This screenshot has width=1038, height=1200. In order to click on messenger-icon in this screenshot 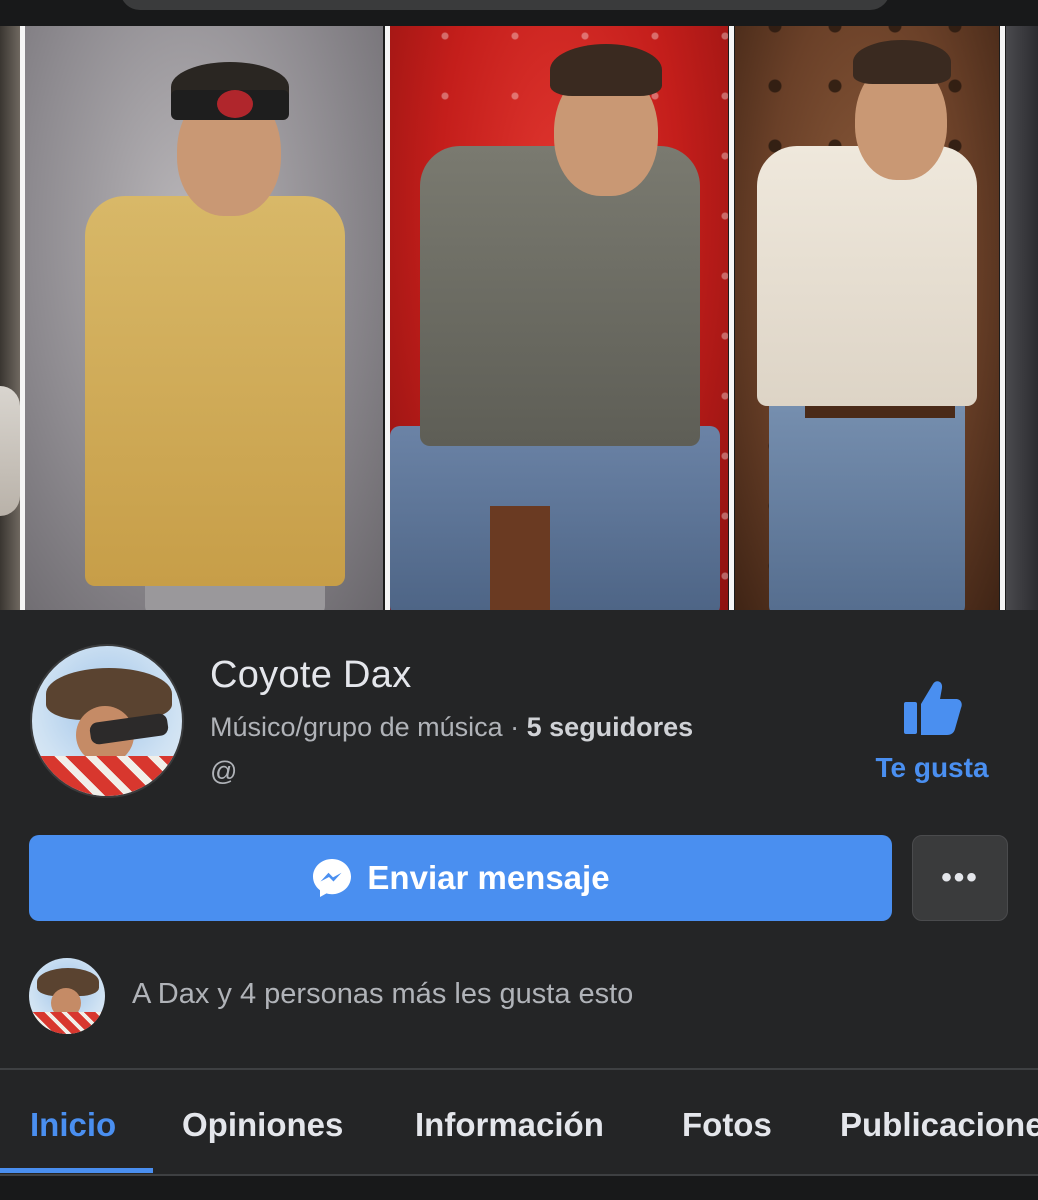, I will do `click(332, 878)`.